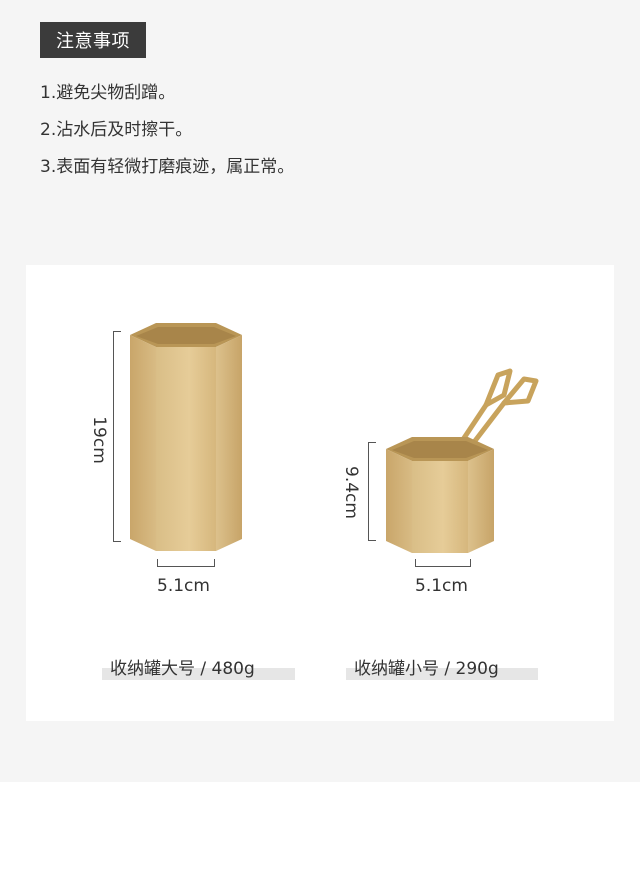  What do you see at coordinates (426, 669) in the screenshot?
I see `caption-small: 收纳罐小号 / 290g` at bounding box center [426, 669].